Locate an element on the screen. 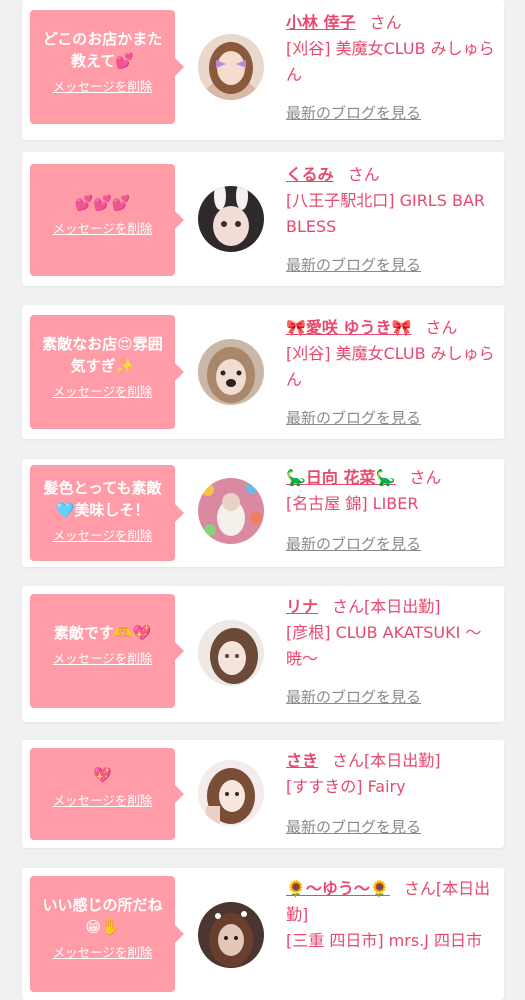 This screenshot has width=525, height=1000. message-bubble: どこのお店かまた 教えて💕 メッセージを削除 is located at coordinates (107, 67).